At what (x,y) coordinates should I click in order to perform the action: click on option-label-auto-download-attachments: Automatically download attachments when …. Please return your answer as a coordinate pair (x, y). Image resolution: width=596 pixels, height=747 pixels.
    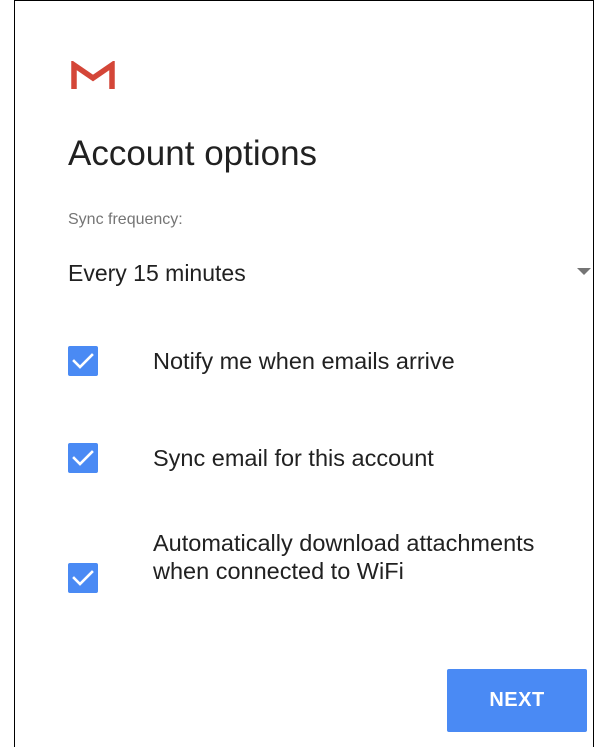
    Looking at the image, I should click on (344, 557).